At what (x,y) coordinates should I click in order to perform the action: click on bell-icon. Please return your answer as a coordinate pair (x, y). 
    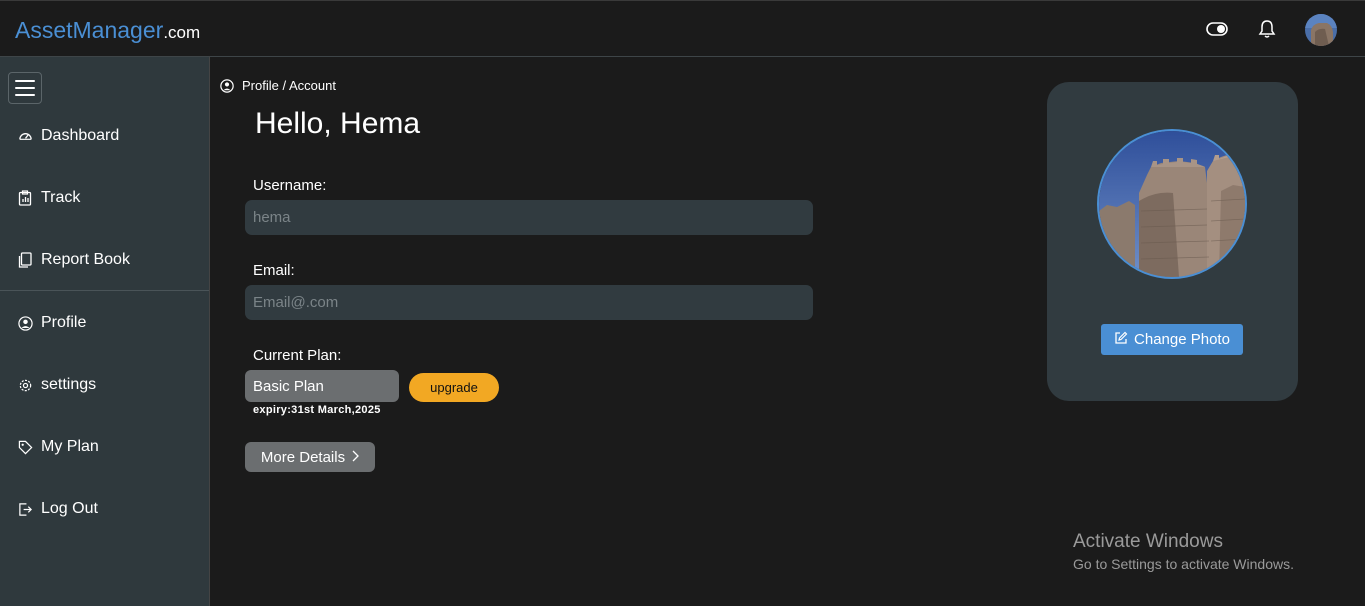
    Looking at the image, I should click on (1267, 29).